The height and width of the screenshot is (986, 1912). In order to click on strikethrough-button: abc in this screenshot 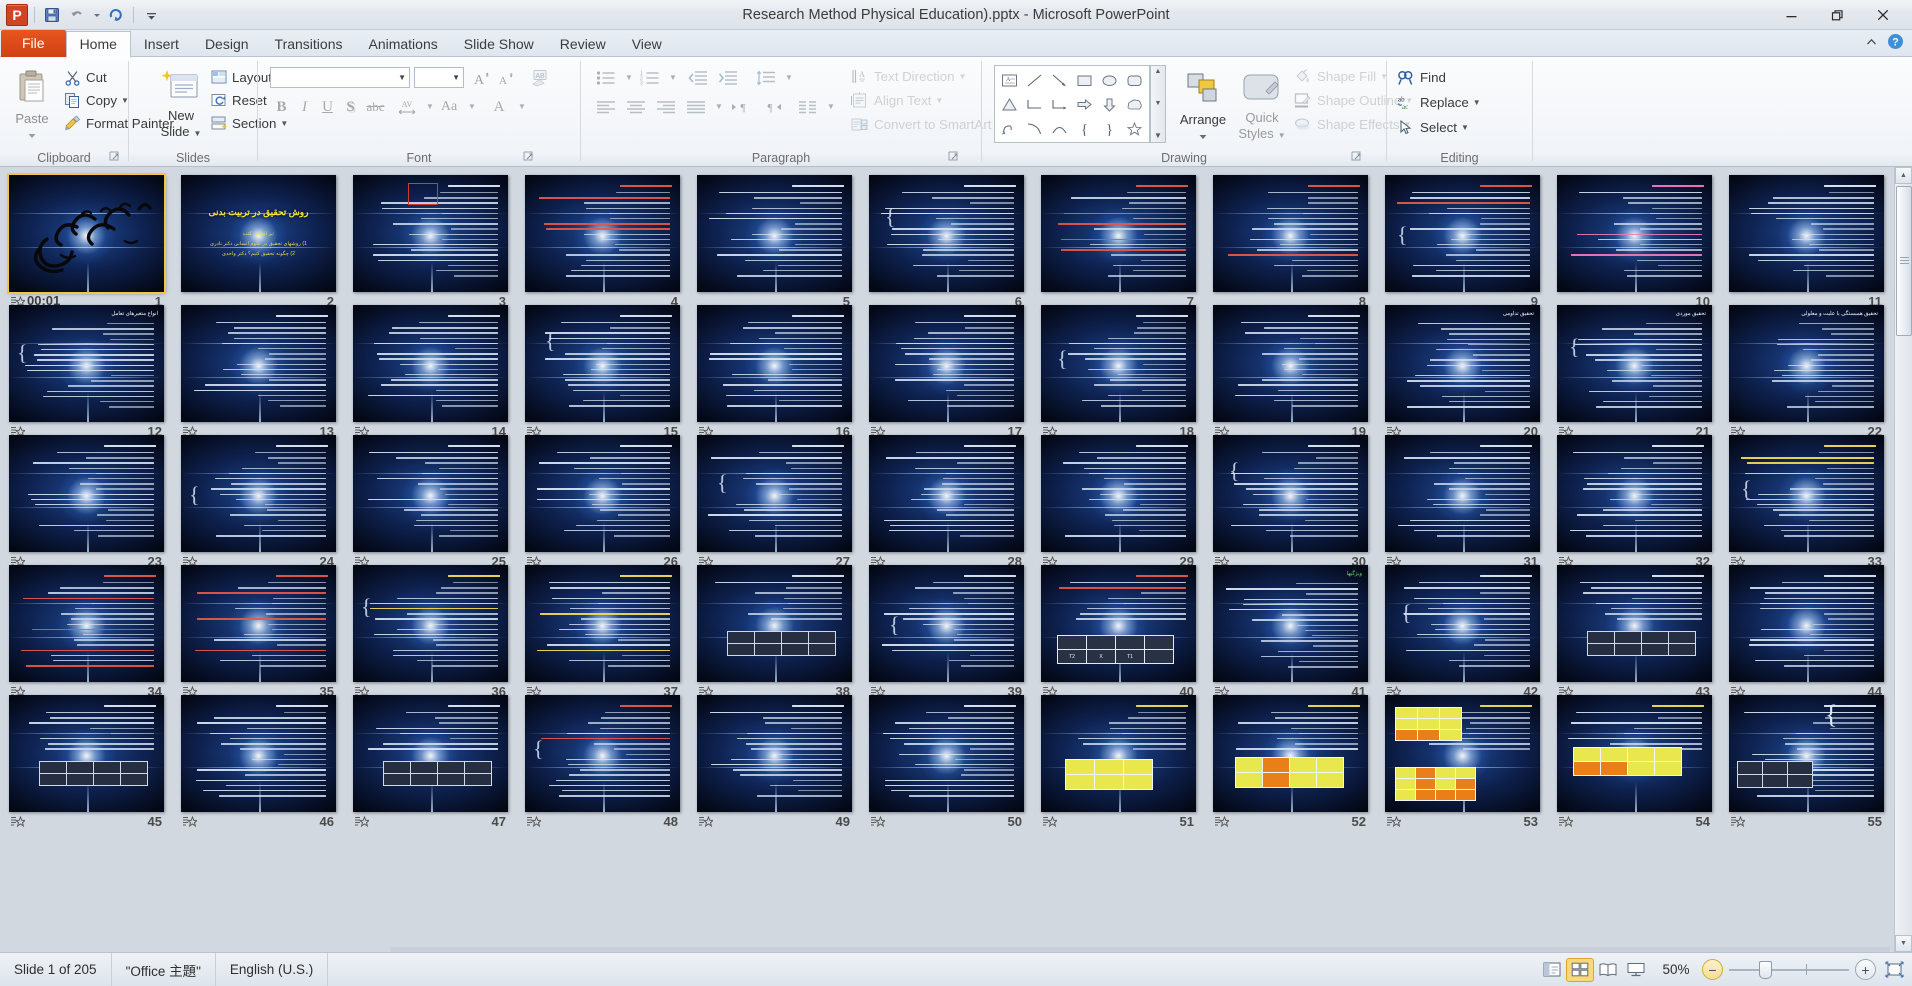, I will do `click(375, 107)`.